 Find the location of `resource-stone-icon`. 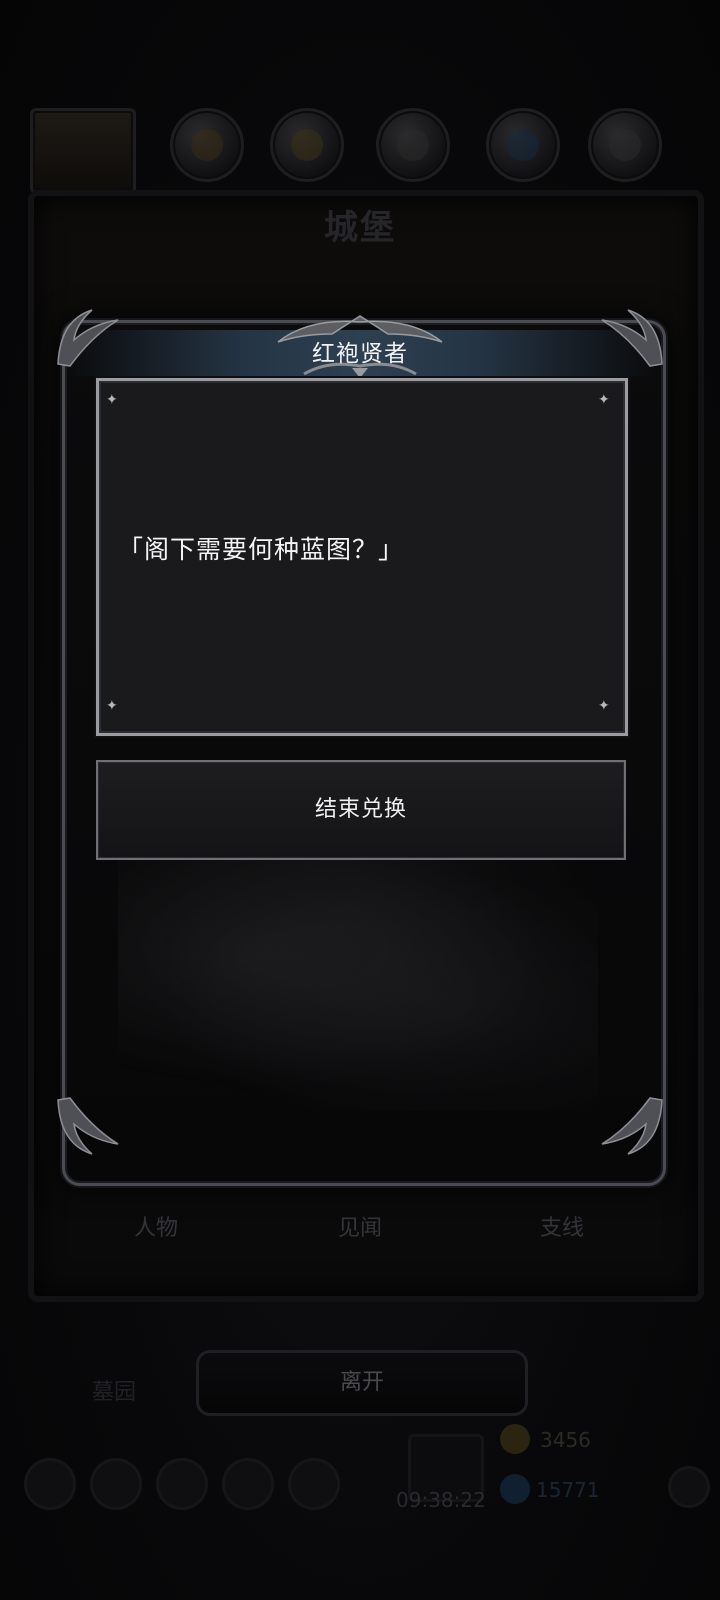

resource-stone-icon is located at coordinates (413, 145).